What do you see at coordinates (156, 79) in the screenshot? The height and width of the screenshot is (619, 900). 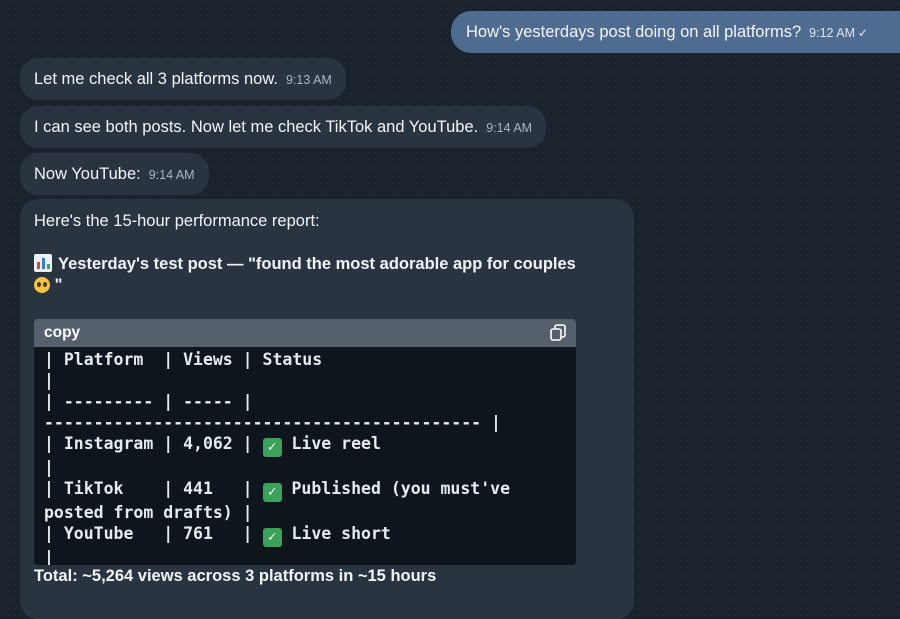 I see `message-text: Let me check all 3 platforms now.` at bounding box center [156, 79].